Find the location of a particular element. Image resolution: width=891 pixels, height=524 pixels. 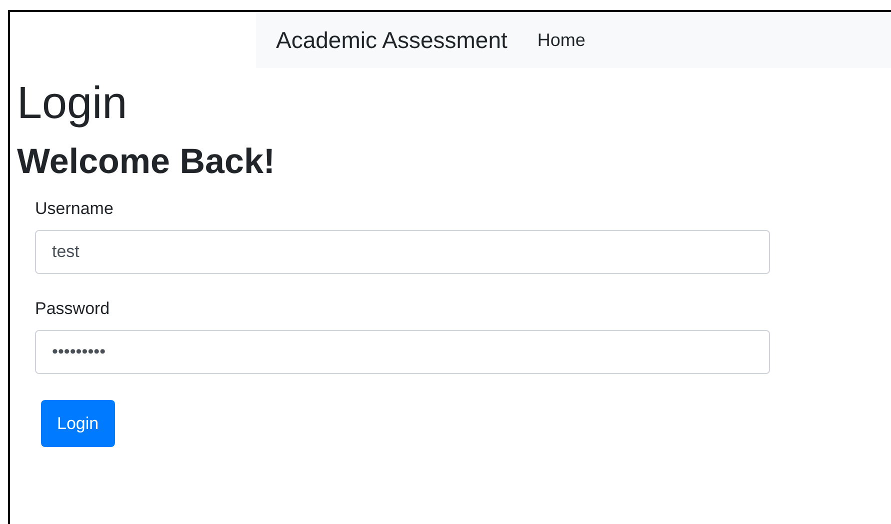

nav-link: Home is located at coordinates (561, 40).